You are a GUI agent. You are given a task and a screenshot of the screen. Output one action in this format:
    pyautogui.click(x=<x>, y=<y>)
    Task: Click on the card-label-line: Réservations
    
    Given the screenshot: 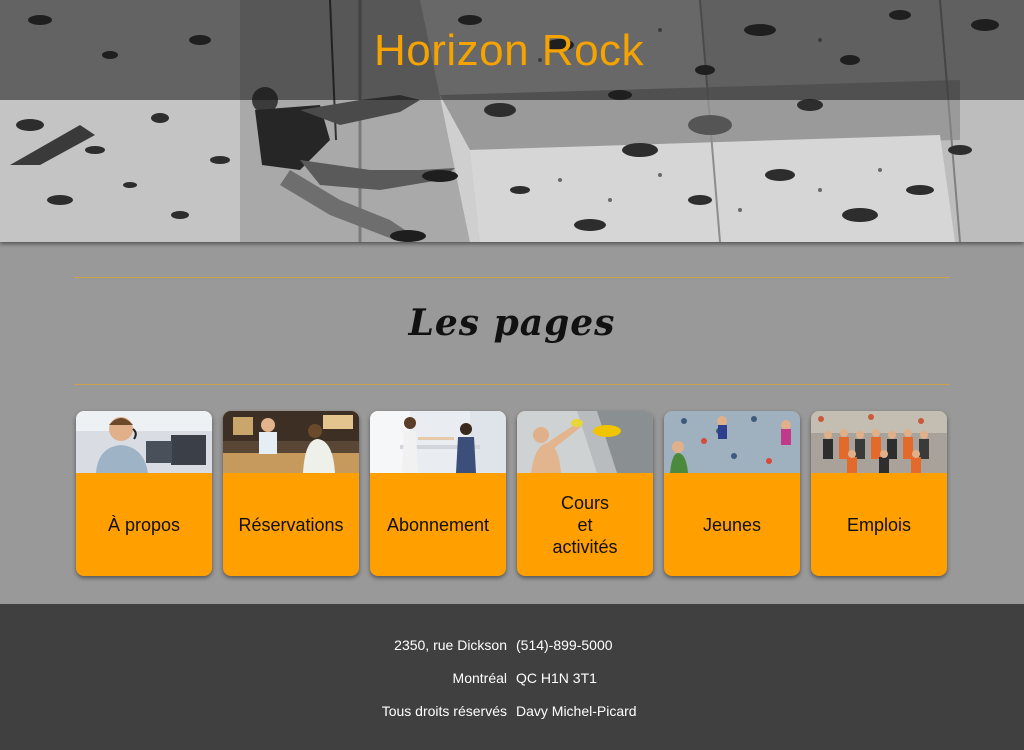 What is the action you would take?
    pyautogui.click(x=291, y=524)
    